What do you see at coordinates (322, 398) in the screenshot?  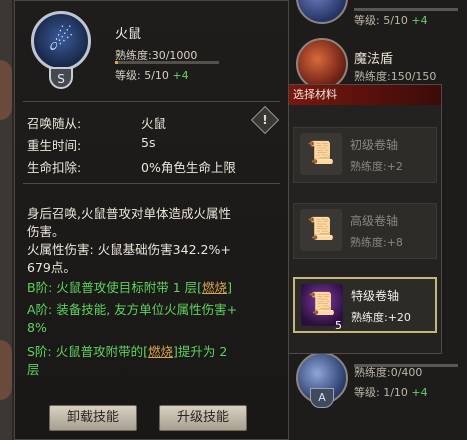 I see `rank-badge: A` at bounding box center [322, 398].